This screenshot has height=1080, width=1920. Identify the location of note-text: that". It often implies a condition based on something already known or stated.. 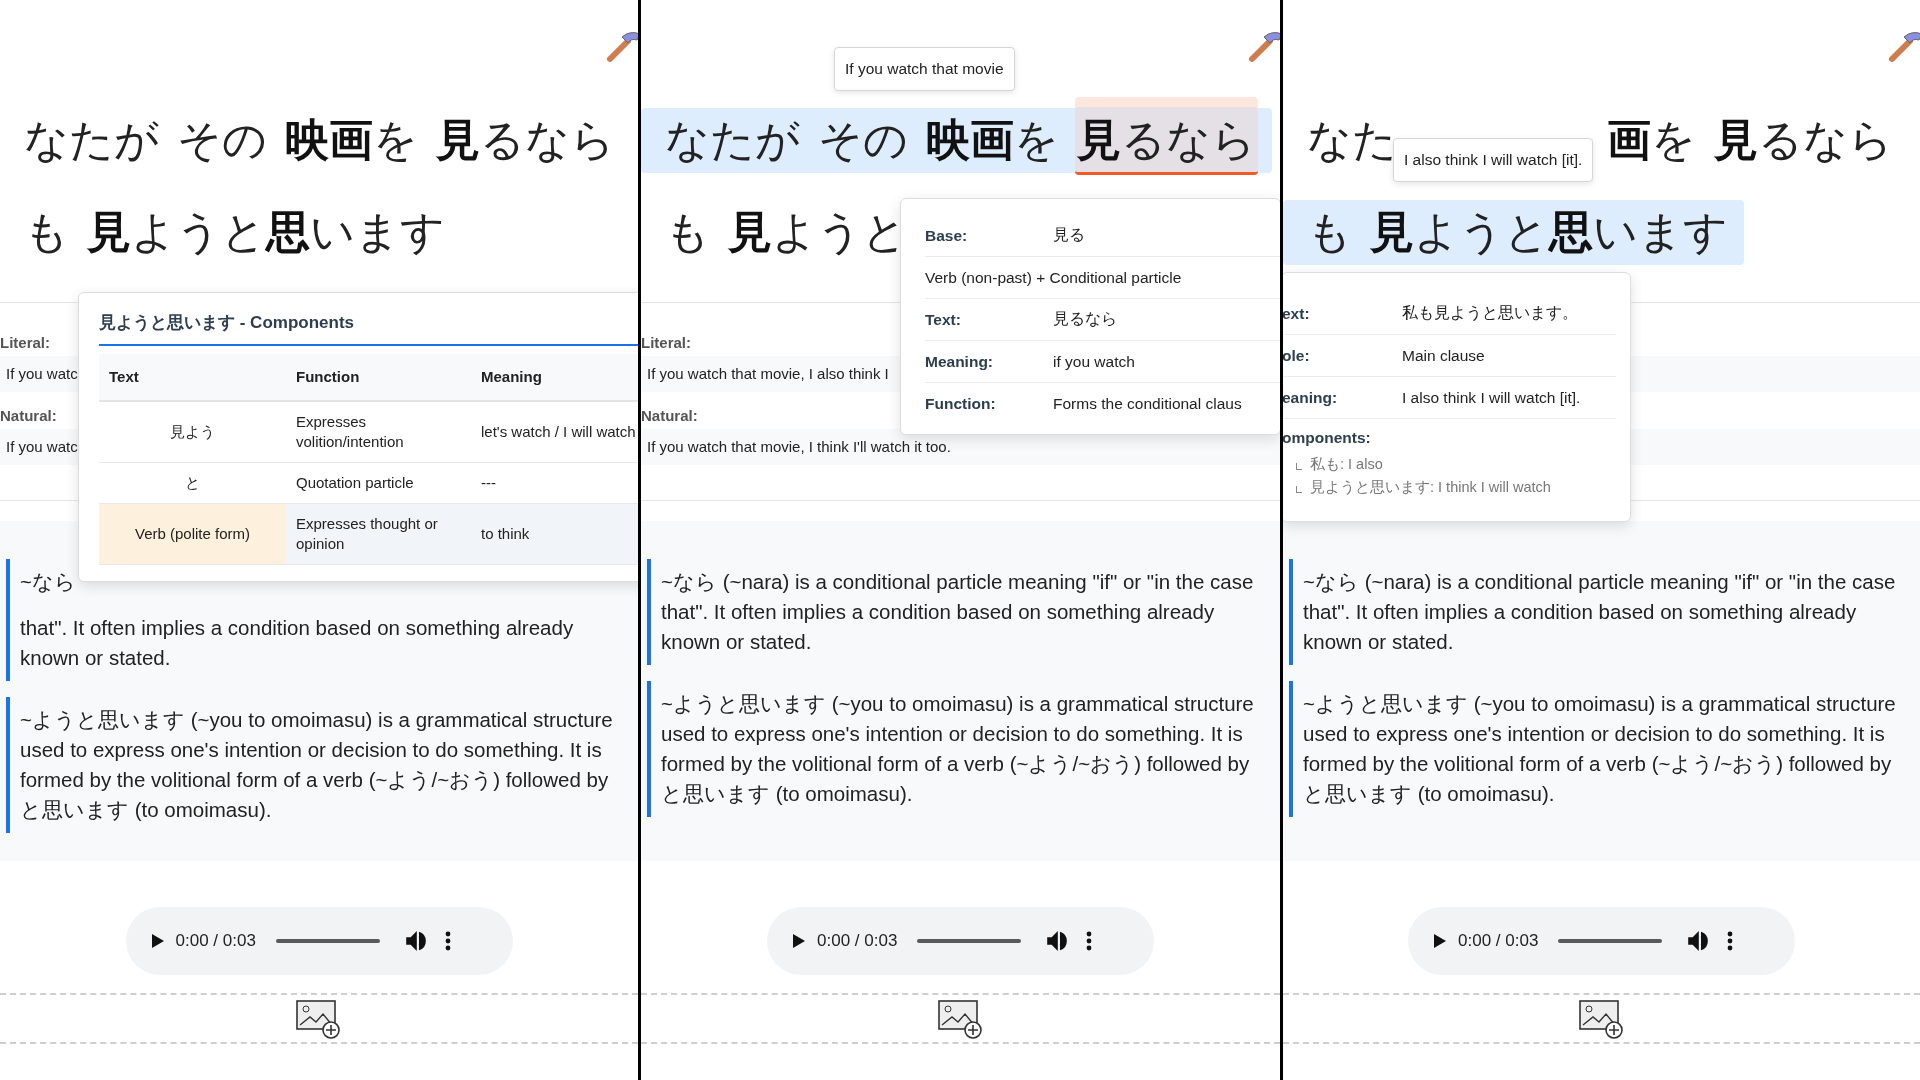
(297, 643).